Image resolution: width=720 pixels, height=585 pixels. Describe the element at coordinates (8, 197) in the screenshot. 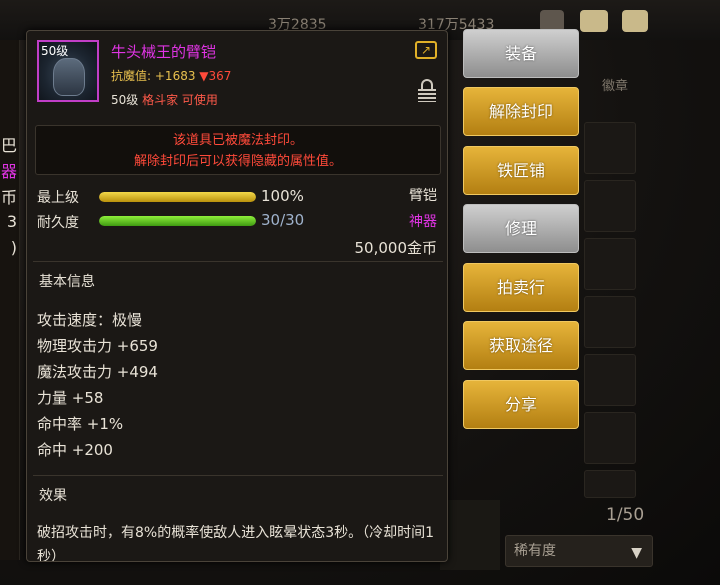

I see `left-fragment: 币` at that location.